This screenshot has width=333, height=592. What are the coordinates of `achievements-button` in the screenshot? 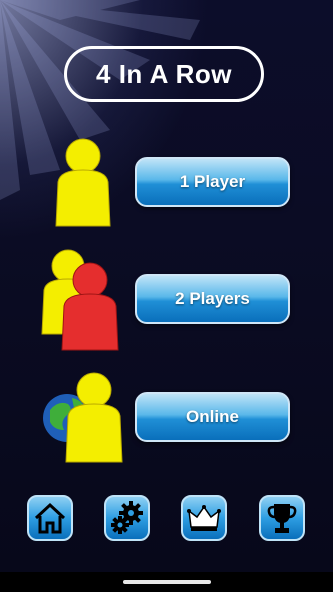 It's located at (282, 518).